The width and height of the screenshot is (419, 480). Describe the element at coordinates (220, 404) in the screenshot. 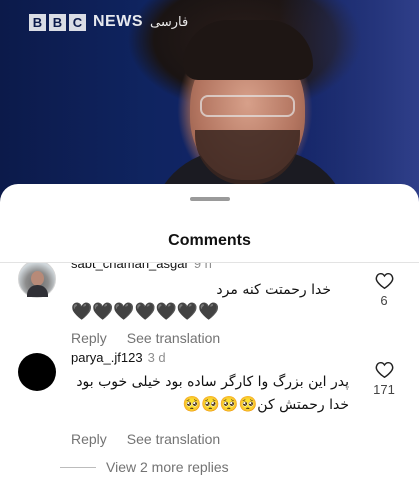

I see `pleading-face-emoji: 🥺🥺🥺🥺` at that location.